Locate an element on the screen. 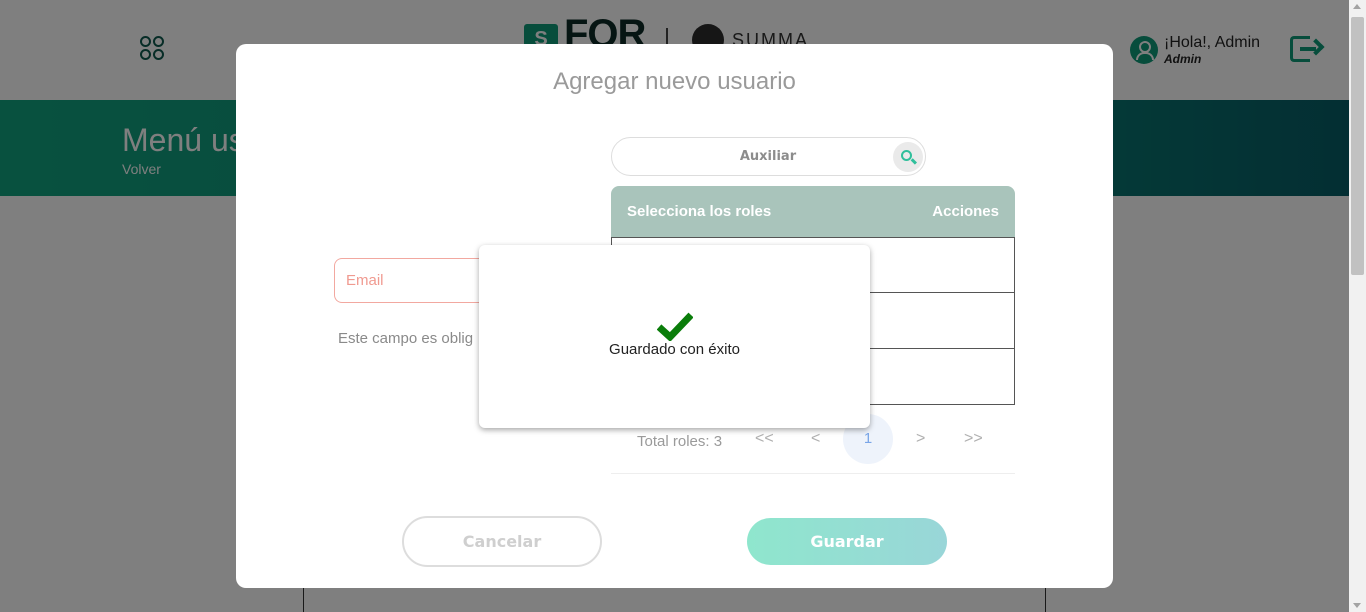  scroll-thumb is located at coordinates (1357, 146).